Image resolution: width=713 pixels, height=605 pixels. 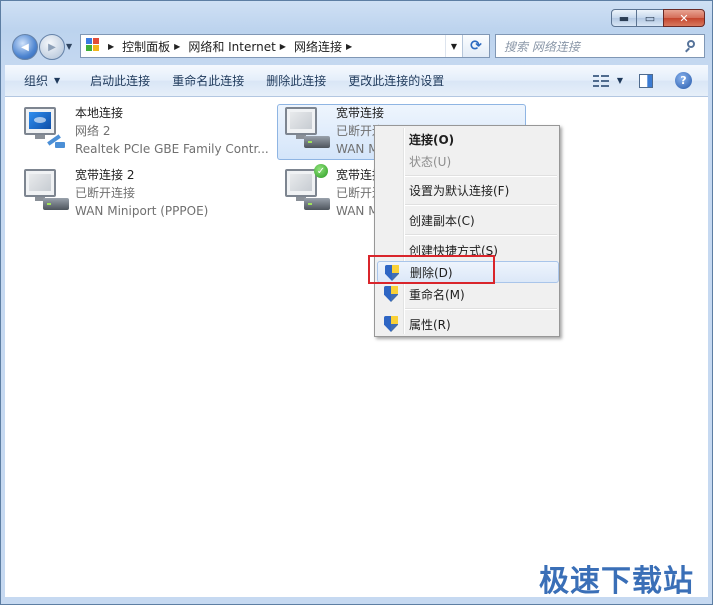 I want to click on preview-pane-icon, so click(x=646, y=80).